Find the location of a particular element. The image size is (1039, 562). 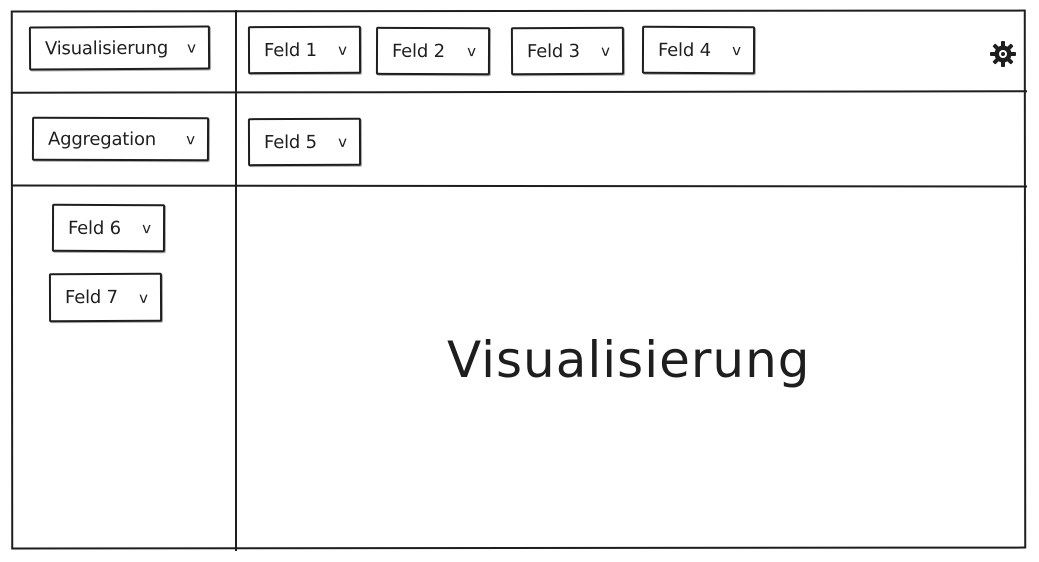

field-7-dropdown: Feld 7 v is located at coordinates (105, 297).